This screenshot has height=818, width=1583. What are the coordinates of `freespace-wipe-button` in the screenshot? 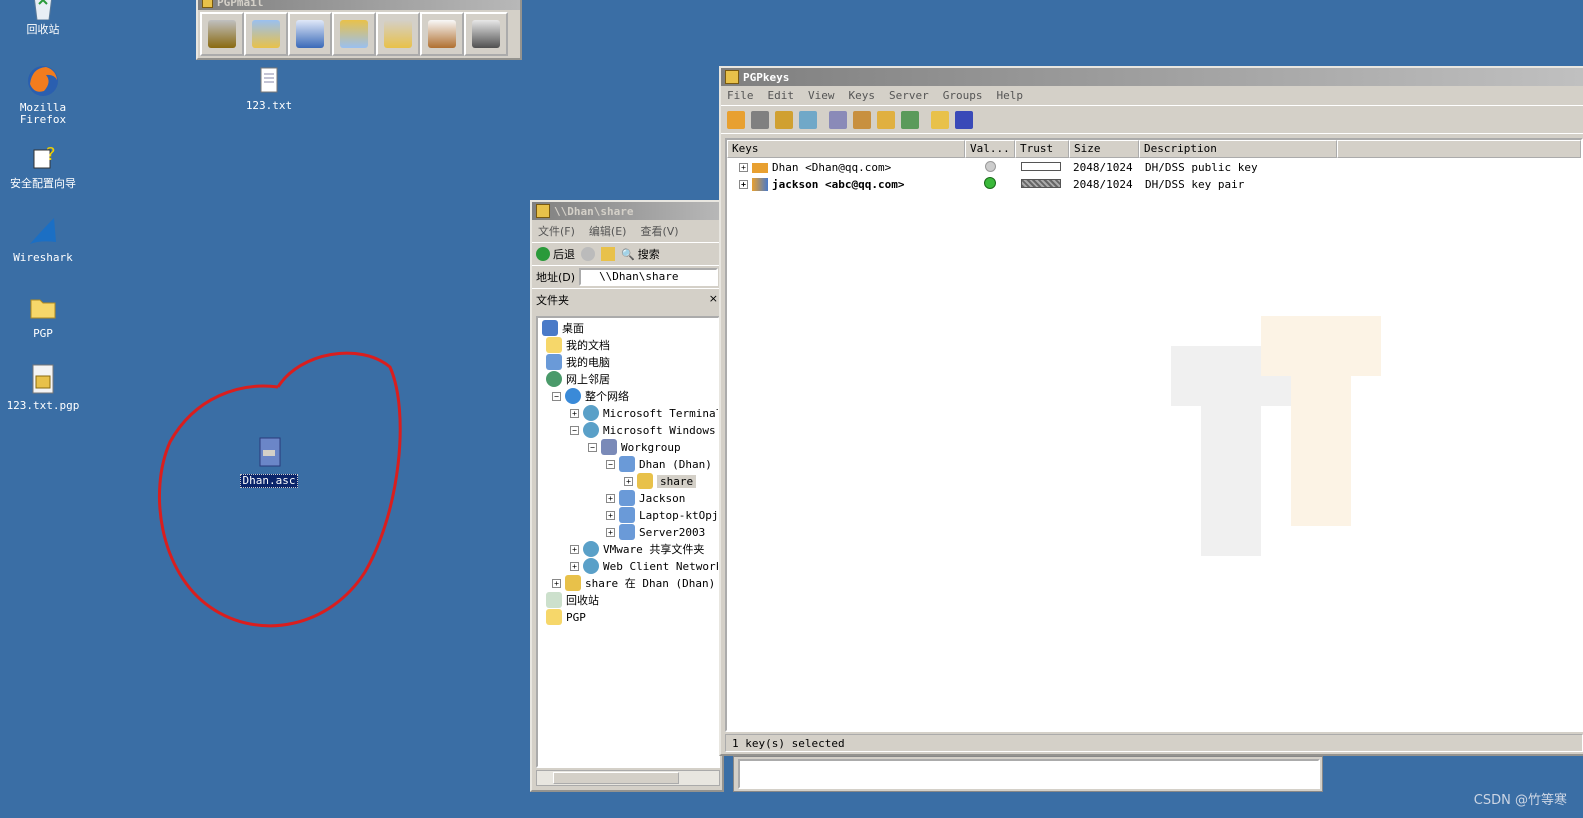 It's located at (486, 34).